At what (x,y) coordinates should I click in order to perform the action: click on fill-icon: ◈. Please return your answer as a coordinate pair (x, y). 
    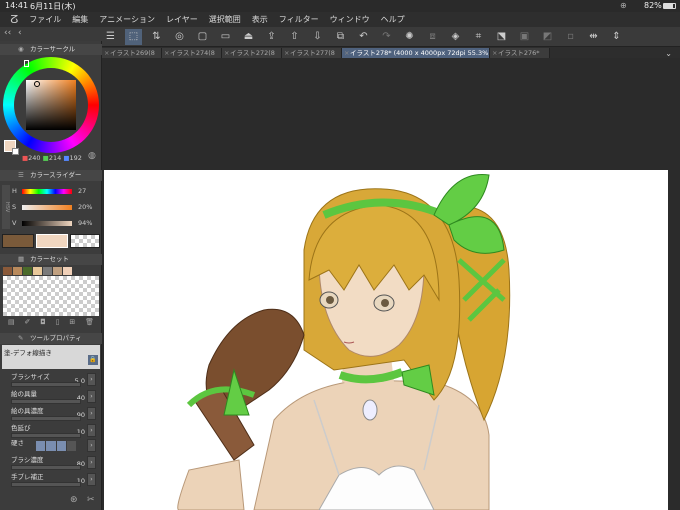
    Looking at the image, I should click on (455, 37).